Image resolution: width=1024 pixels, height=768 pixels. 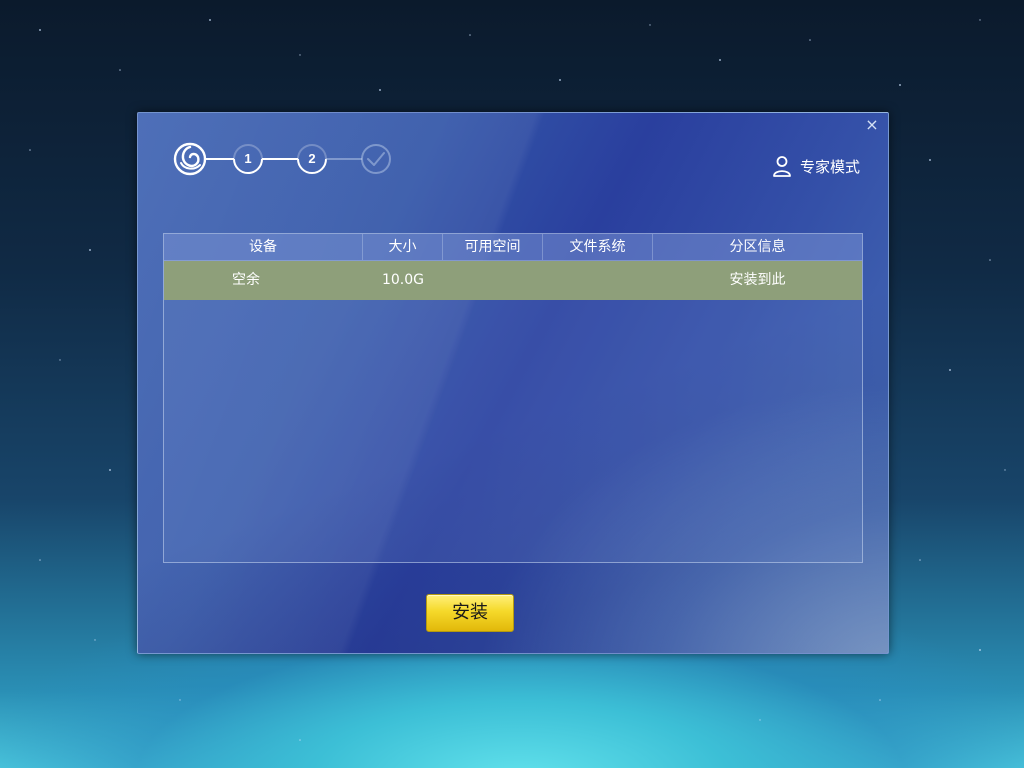 What do you see at coordinates (872, 125) in the screenshot?
I see `close-button: ×` at bounding box center [872, 125].